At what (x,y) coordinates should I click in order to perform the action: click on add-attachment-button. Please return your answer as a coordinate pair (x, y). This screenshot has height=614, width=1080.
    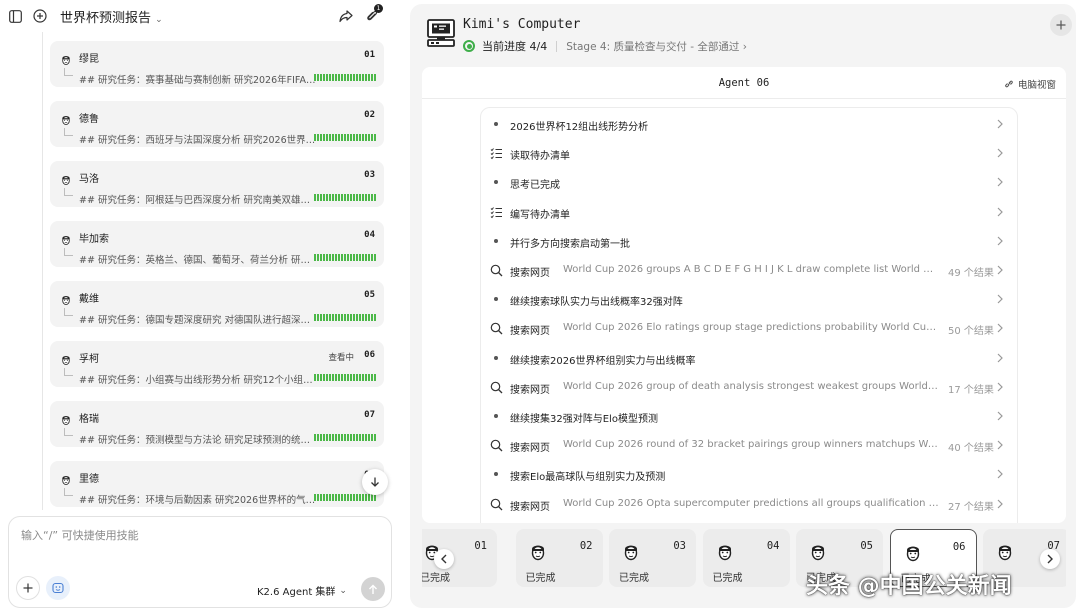
    Looking at the image, I should click on (28, 588).